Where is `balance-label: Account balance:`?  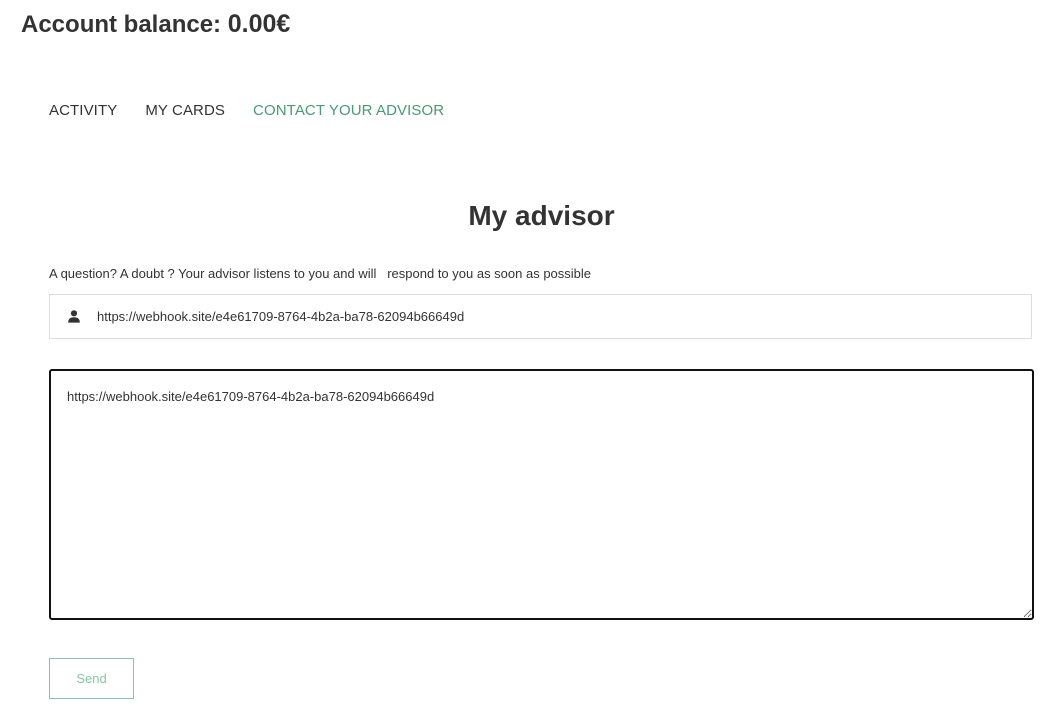
balance-label: Account balance: is located at coordinates (124, 24).